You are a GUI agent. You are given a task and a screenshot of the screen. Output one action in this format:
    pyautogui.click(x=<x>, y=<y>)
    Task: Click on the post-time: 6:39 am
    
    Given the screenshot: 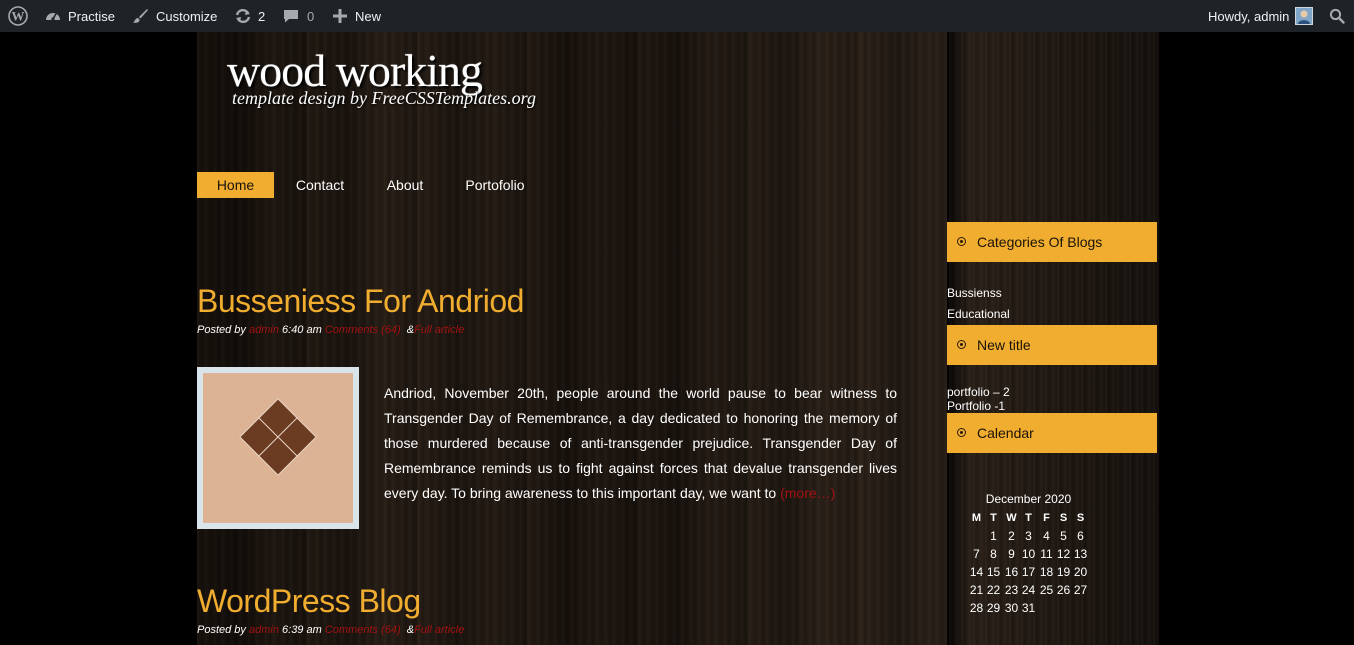 What is the action you would take?
    pyautogui.click(x=302, y=630)
    